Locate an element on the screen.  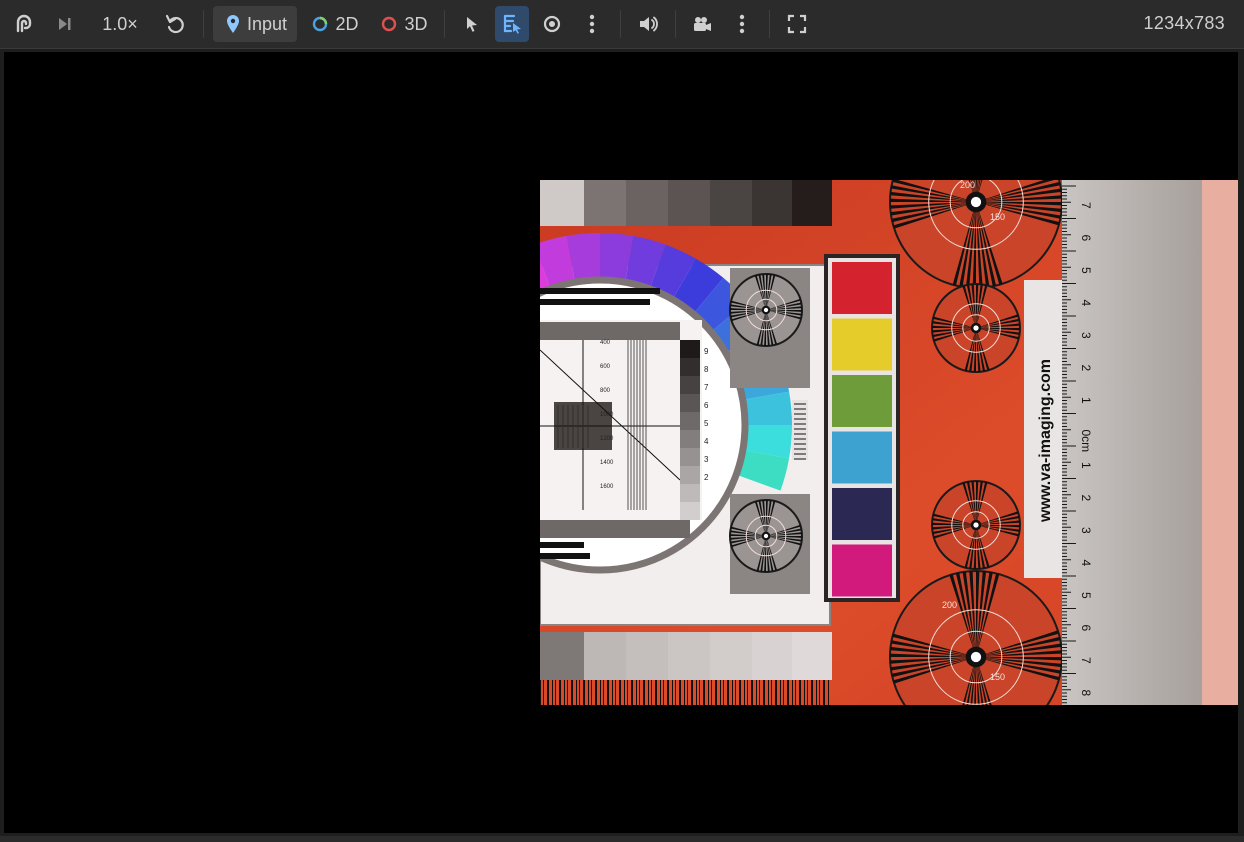
overlay-options-button is located at coordinates (592, 24).